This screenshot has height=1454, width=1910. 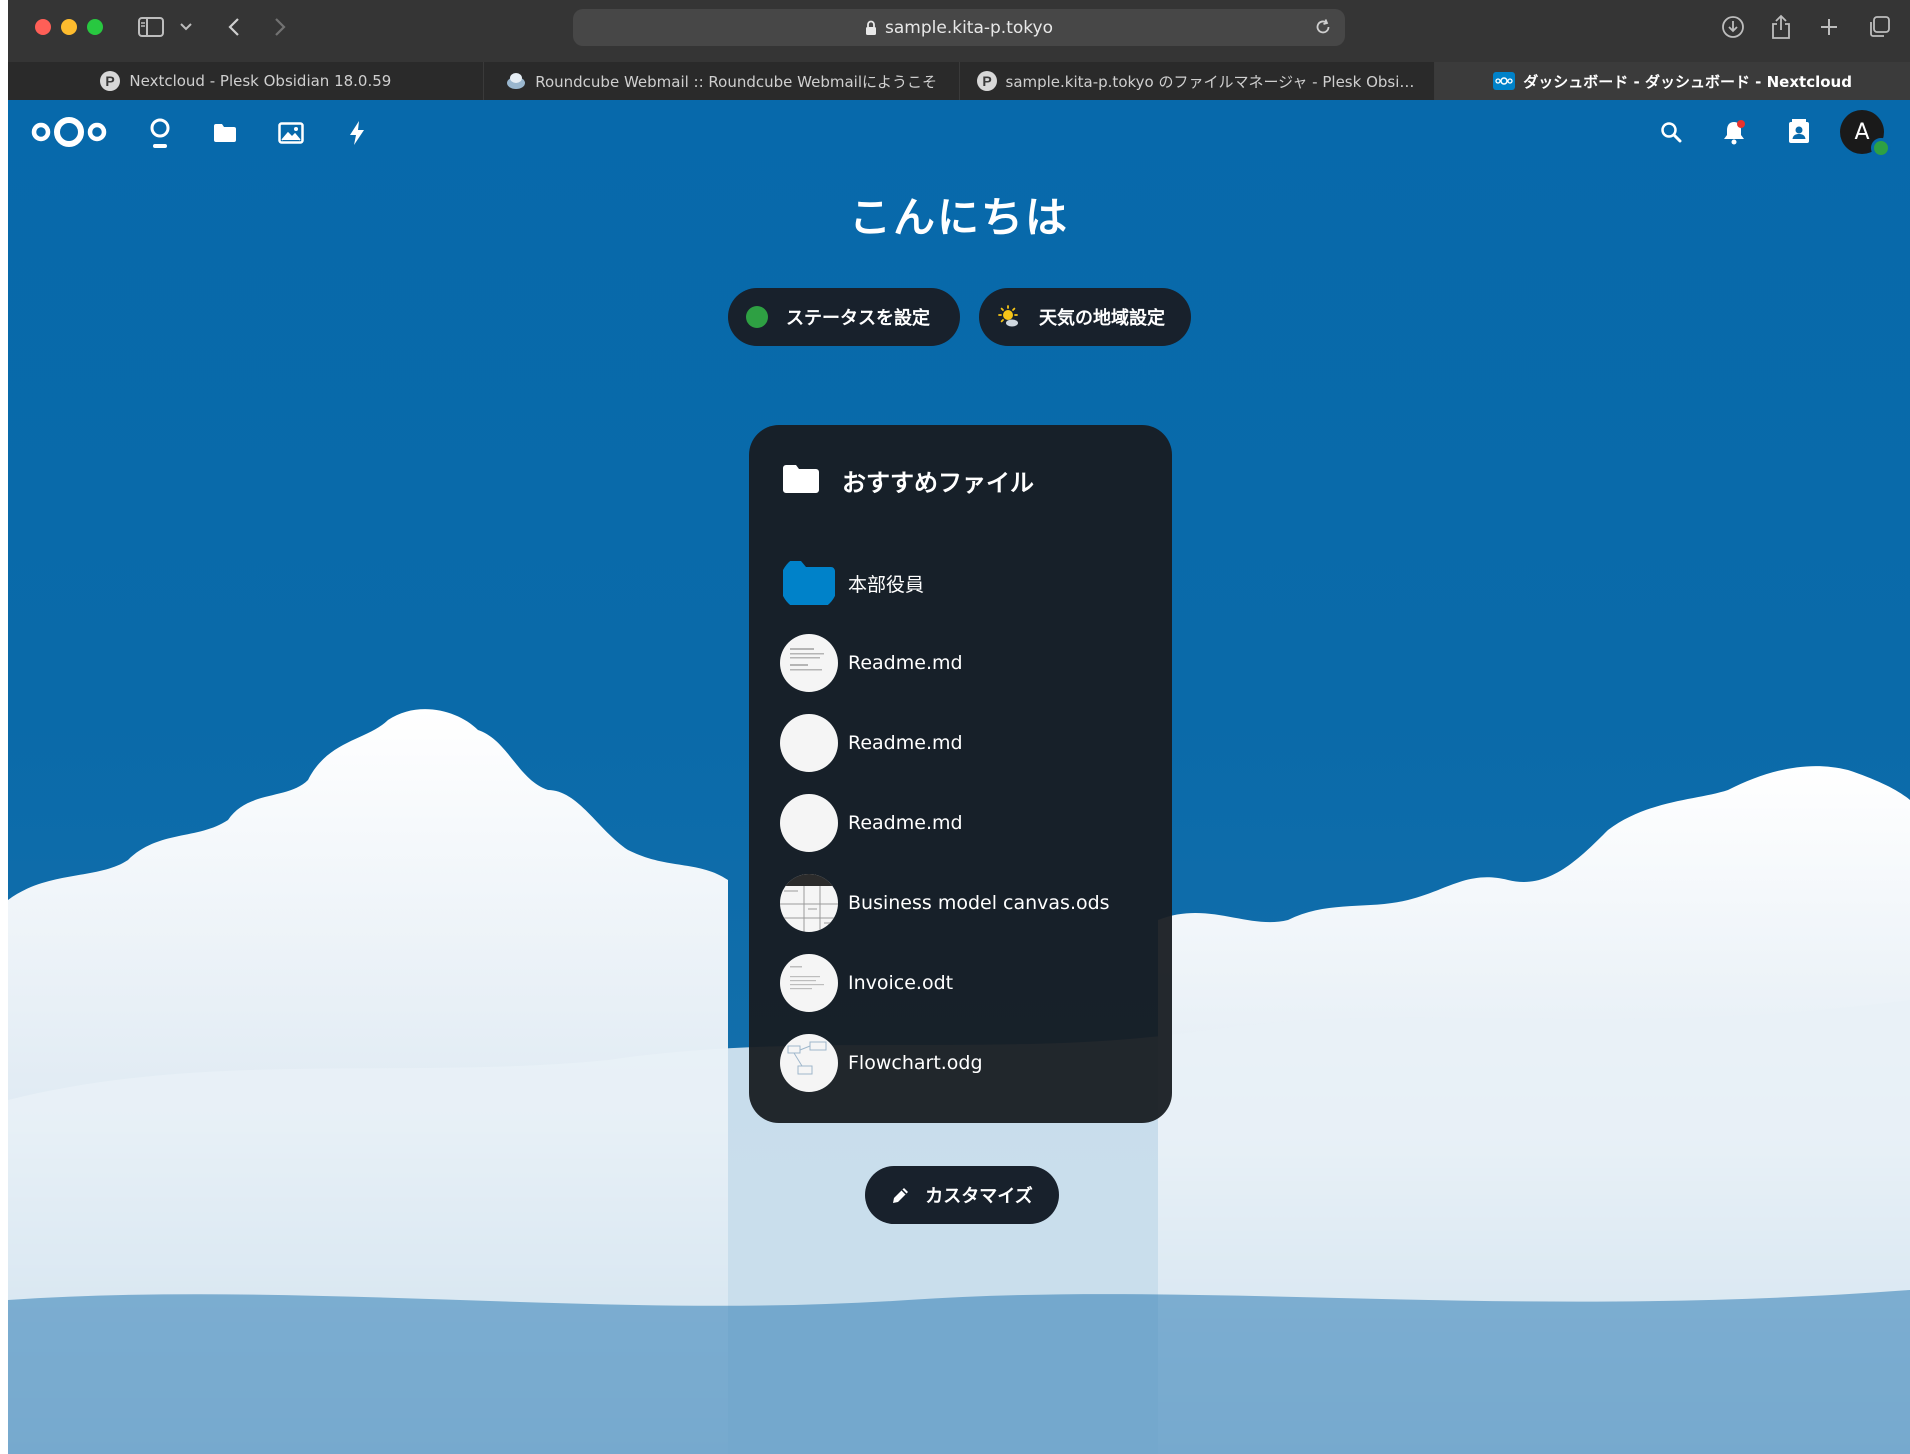 I want to click on nextcloud-header: A, so click(x=959, y=132).